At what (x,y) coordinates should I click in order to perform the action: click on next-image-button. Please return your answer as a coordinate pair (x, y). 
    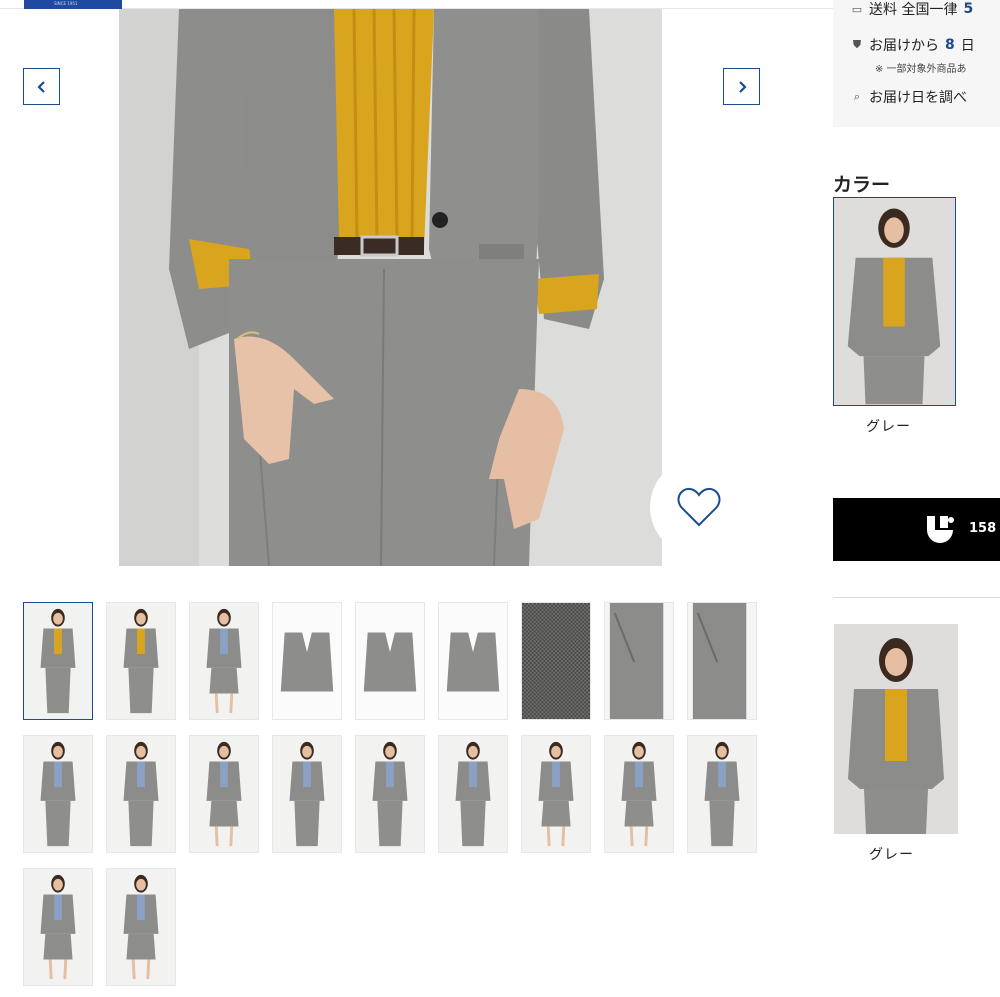
    Looking at the image, I should click on (741, 86).